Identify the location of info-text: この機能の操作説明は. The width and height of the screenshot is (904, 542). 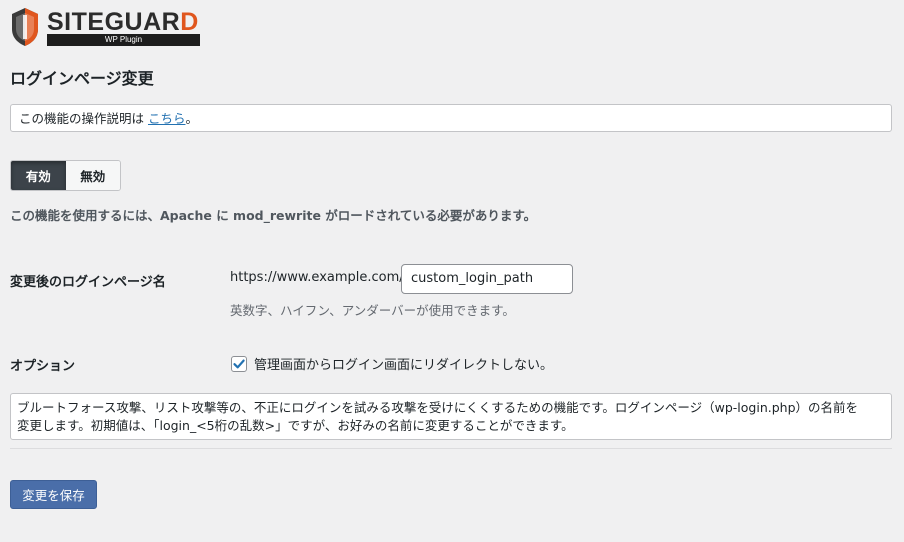
(83, 118).